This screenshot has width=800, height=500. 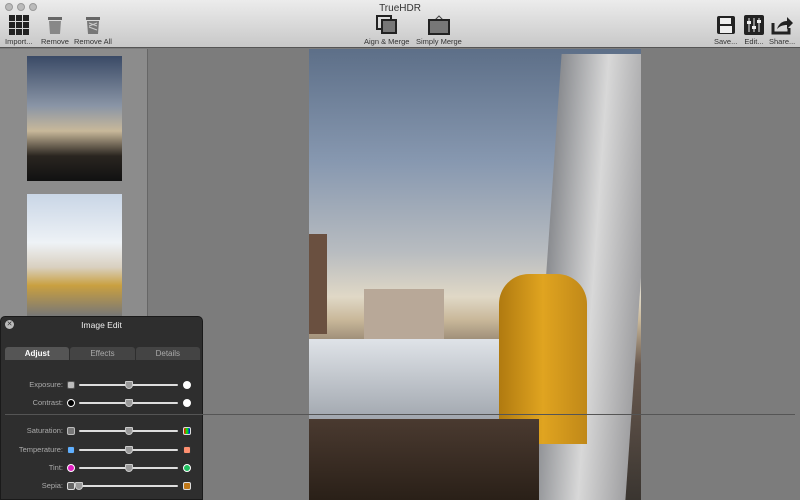 I want to click on tint-min-icon, so click(x=71, y=468).